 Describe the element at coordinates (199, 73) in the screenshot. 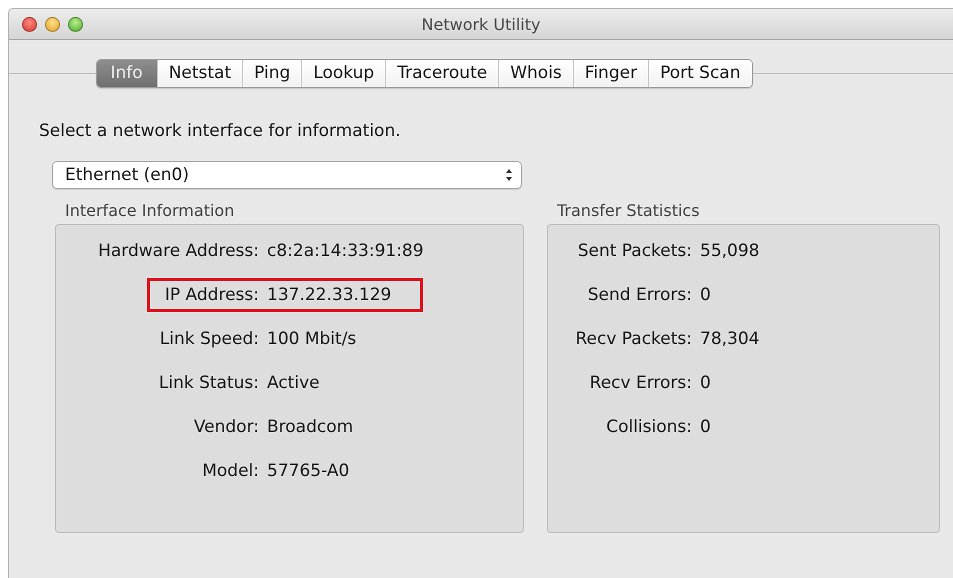

I see `tab: Netstat` at that location.